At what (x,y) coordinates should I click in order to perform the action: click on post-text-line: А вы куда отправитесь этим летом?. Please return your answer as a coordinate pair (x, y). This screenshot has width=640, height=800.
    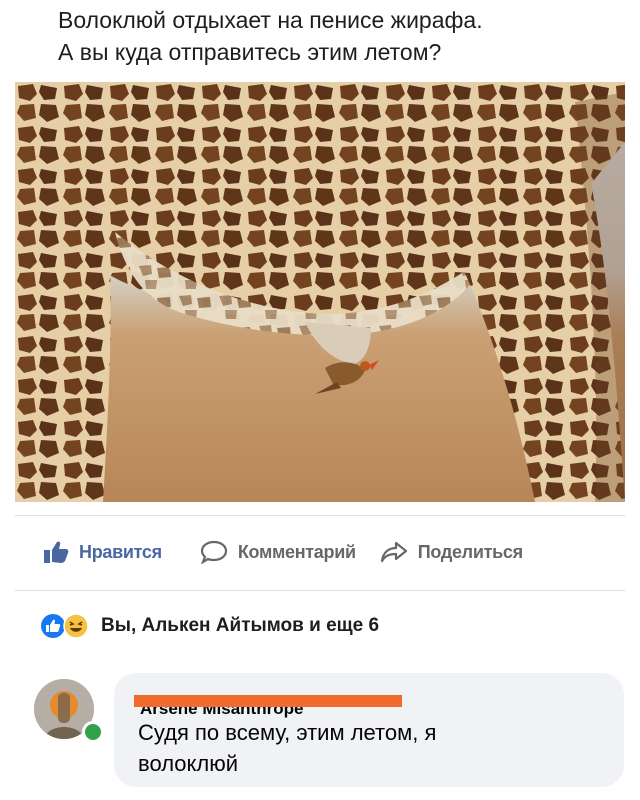
    Looking at the image, I should click on (250, 52).